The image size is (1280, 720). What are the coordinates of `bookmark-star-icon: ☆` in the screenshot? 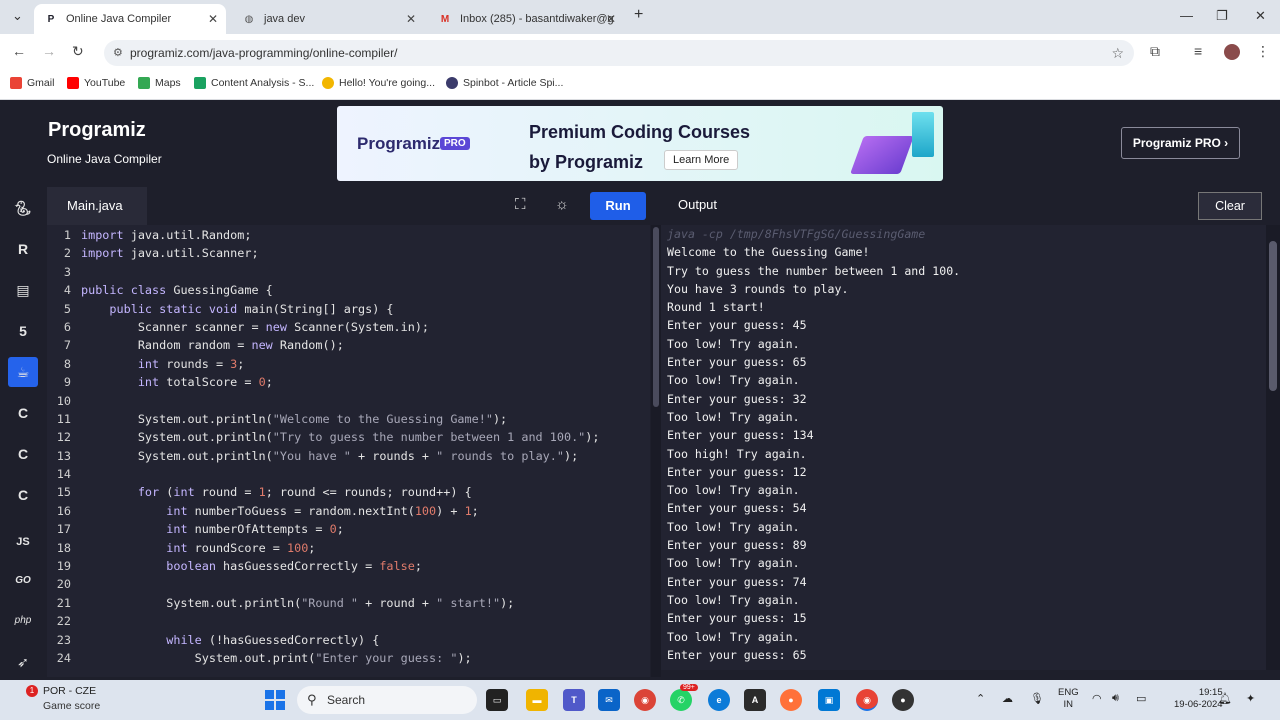 It's located at (1117, 53).